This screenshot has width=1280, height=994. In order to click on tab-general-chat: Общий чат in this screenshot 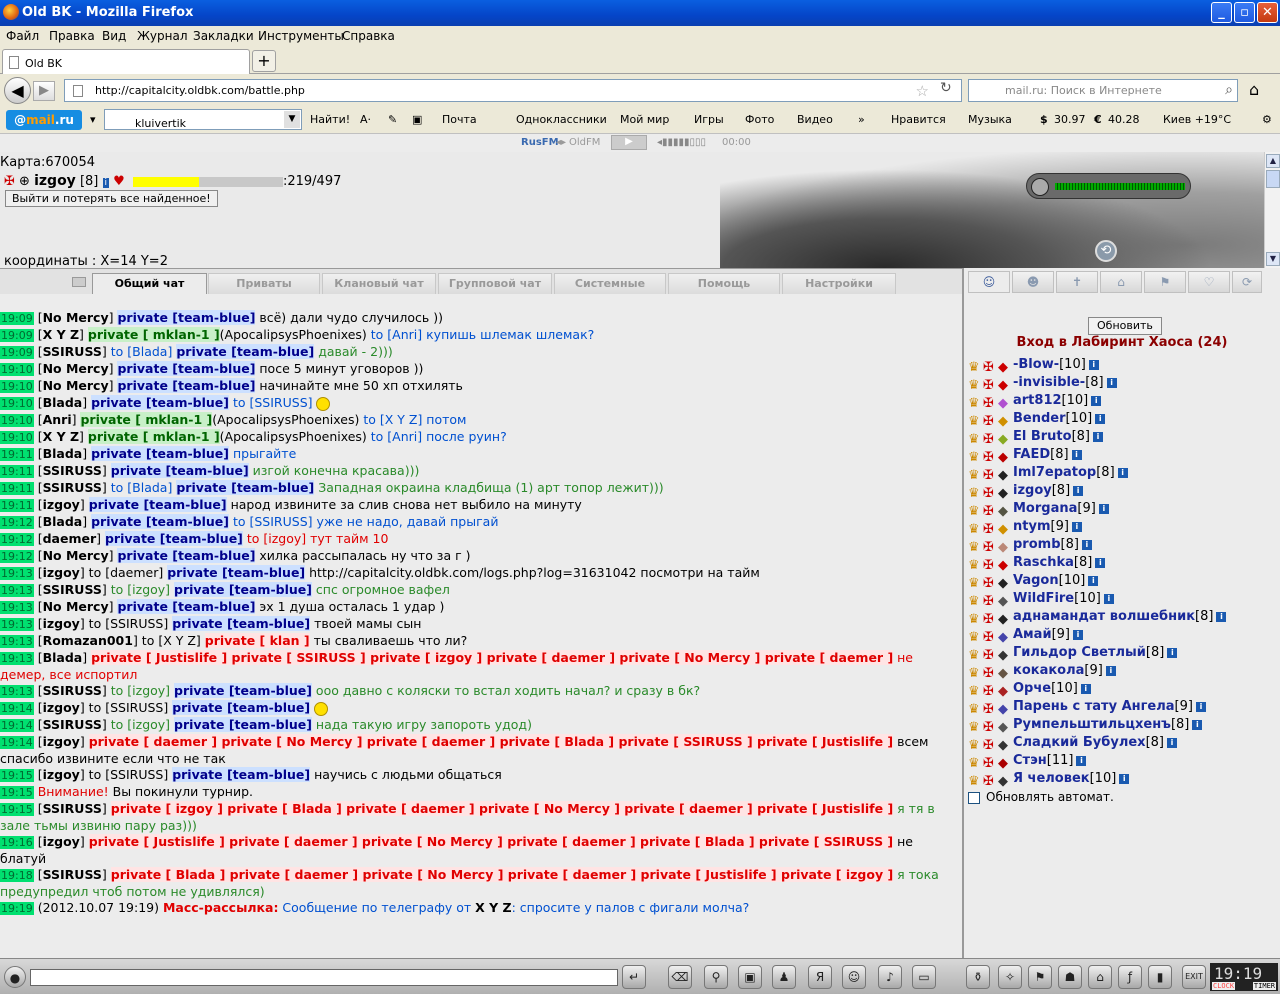, I will do `click(149, 283)`.